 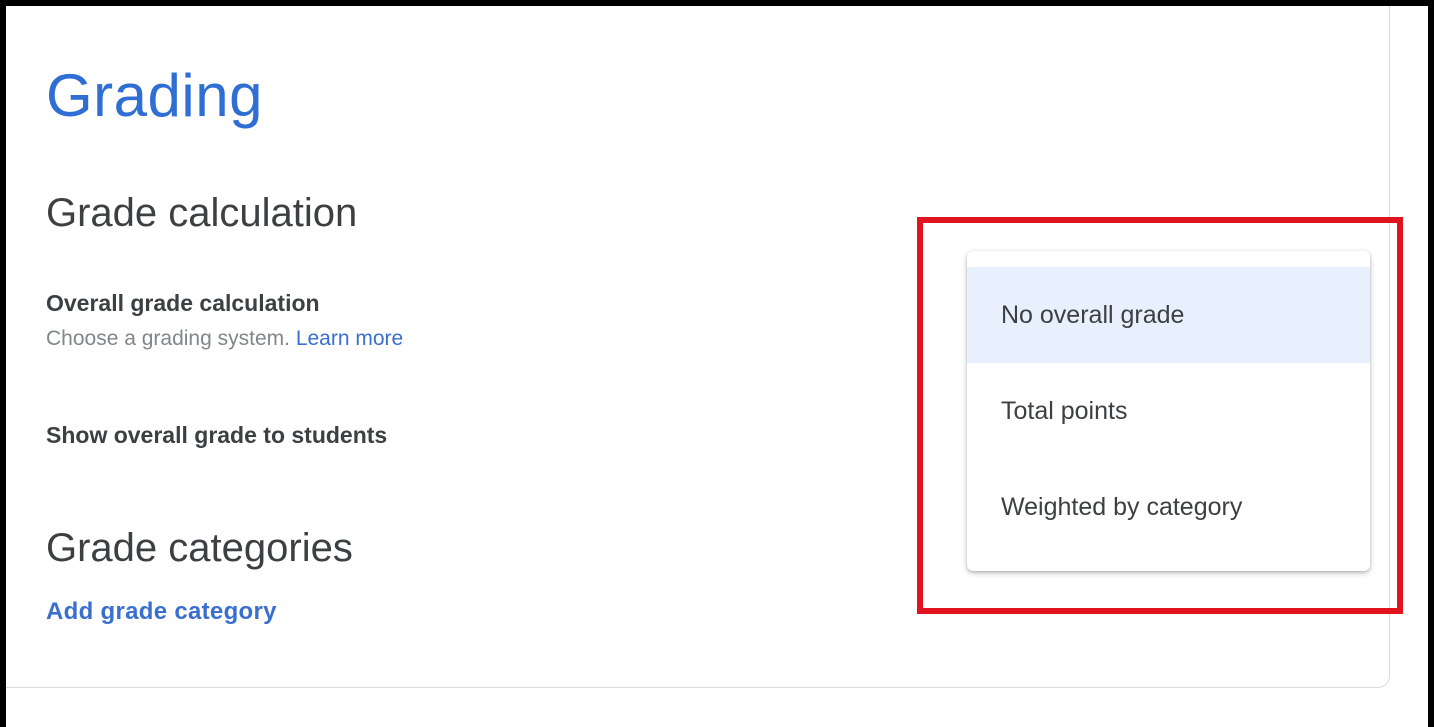 I want to click on grade-categories-heading: Grade categories, so click(x=199, y=548).